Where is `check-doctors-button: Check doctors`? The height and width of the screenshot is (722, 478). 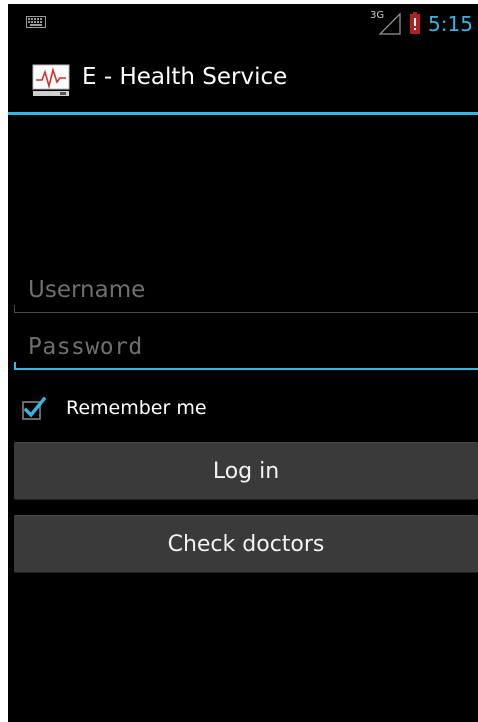
check-doctors-button: Check doctors is located at coordinates (246, 544).